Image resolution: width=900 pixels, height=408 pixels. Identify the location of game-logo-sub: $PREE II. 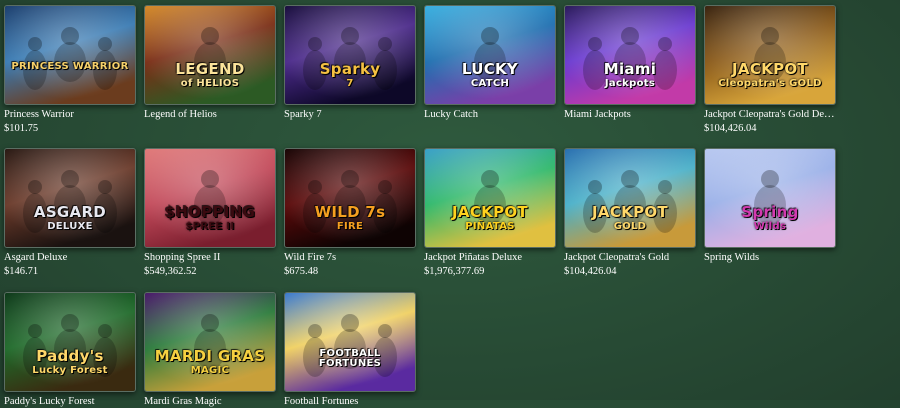
(210, 226).